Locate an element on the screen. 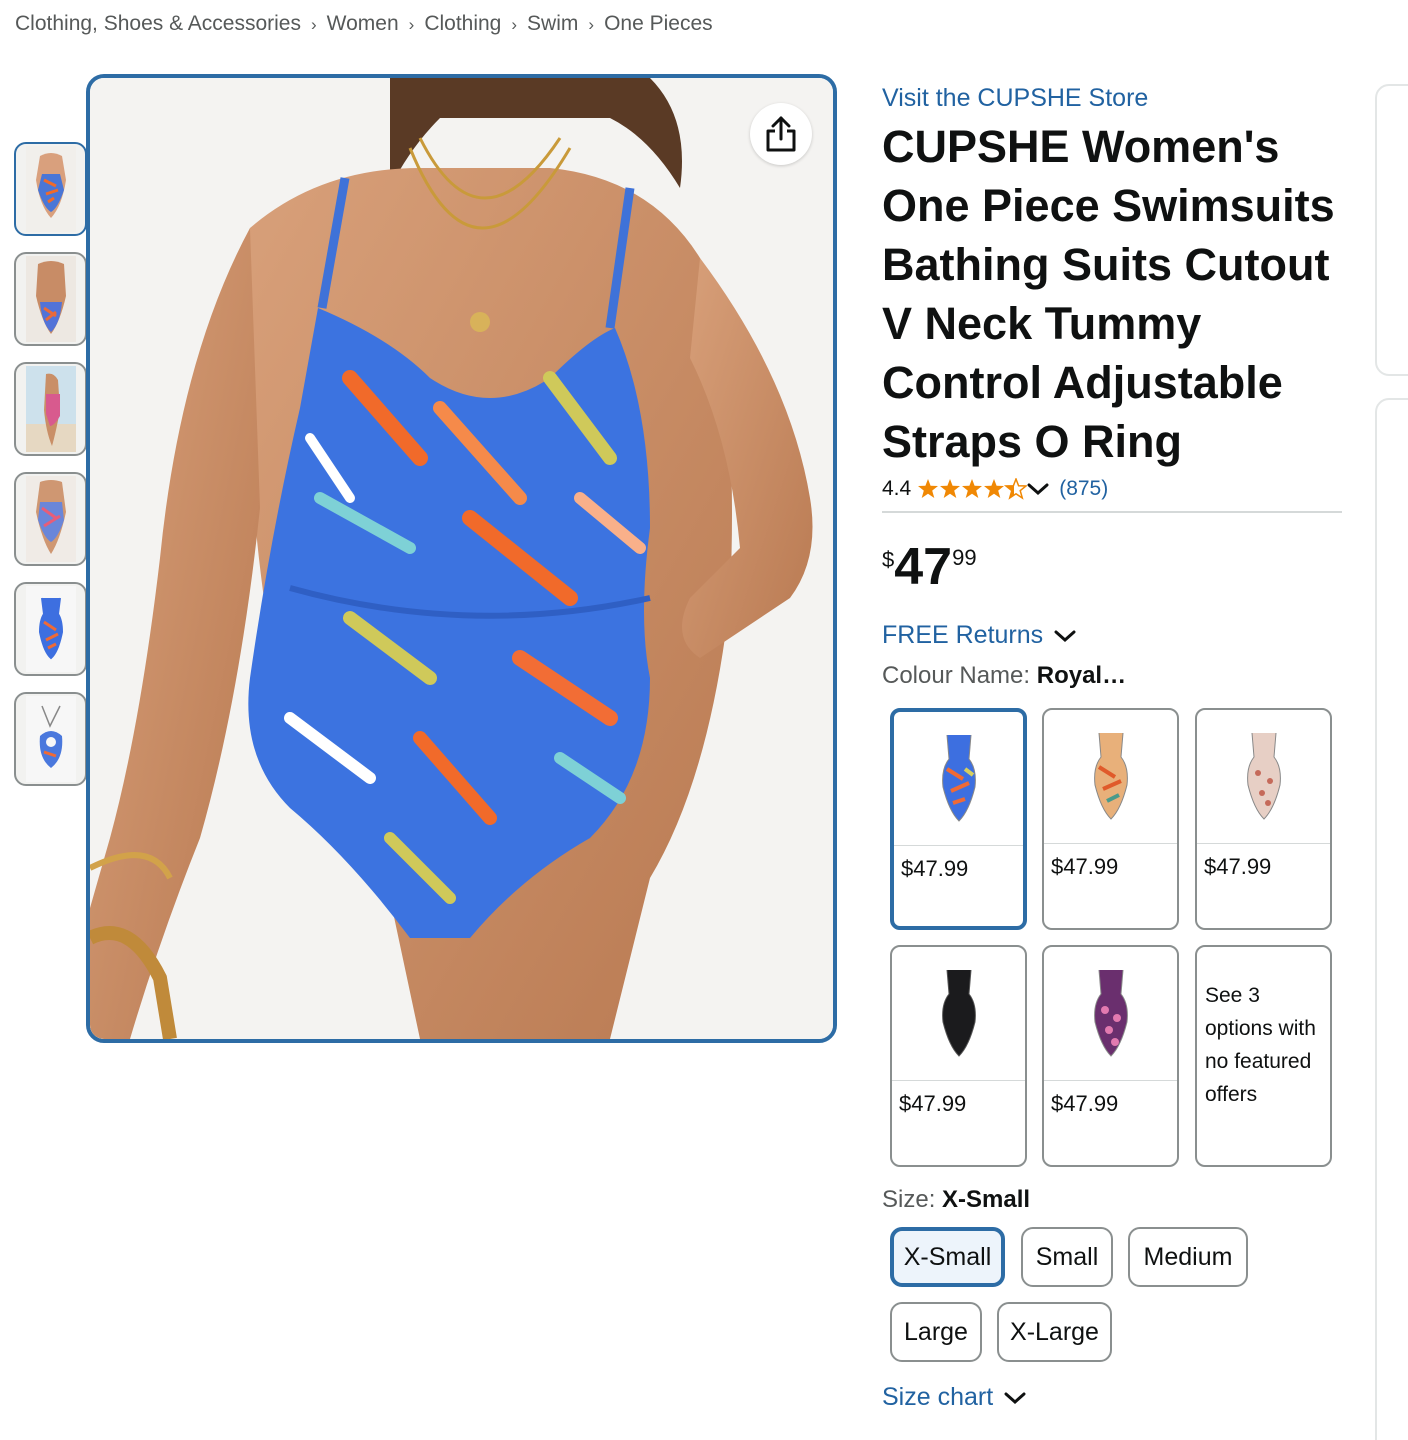  breadcrumb-item-swim: Swim is located at coordinates (552, 23).